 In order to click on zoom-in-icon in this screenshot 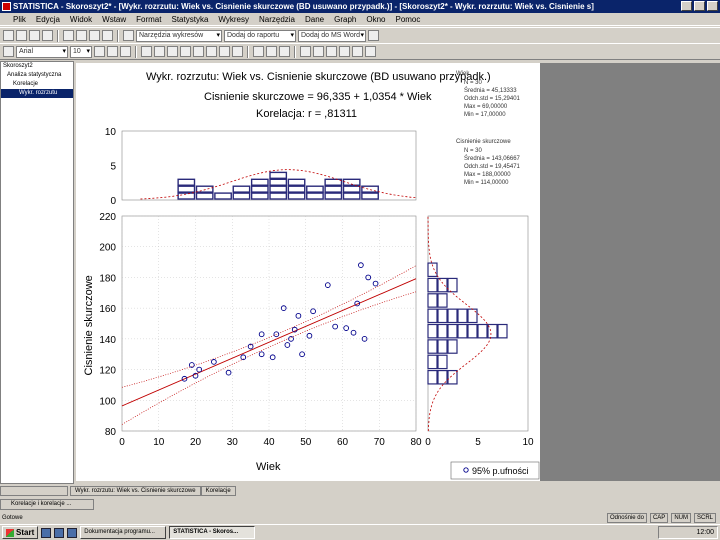, I will do `click(146, 51)`.